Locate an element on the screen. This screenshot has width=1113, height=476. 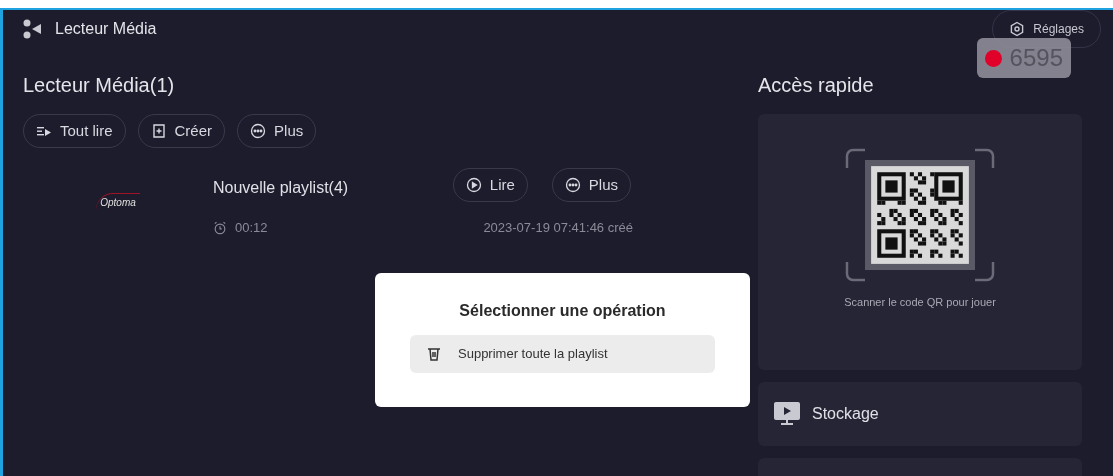
play-circle-icon is located at coordinates (473, 185).